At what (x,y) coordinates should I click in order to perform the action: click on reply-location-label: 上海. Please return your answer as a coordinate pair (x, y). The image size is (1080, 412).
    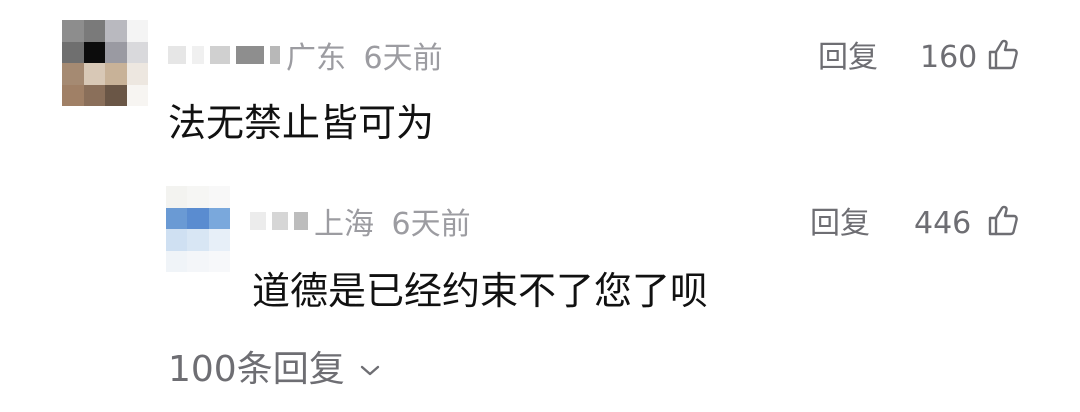
    Looking at the image, I should click on (344, 224).